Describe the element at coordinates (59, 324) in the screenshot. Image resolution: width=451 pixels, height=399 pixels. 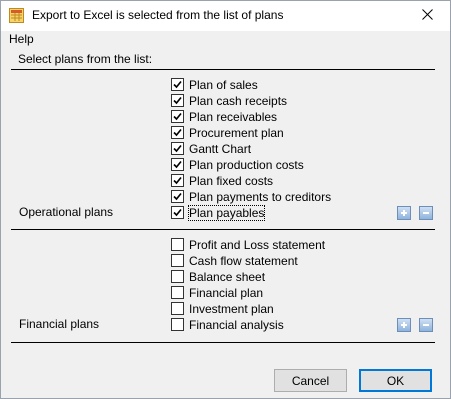
I see `financial-plans-label: Financial plans` at that location.